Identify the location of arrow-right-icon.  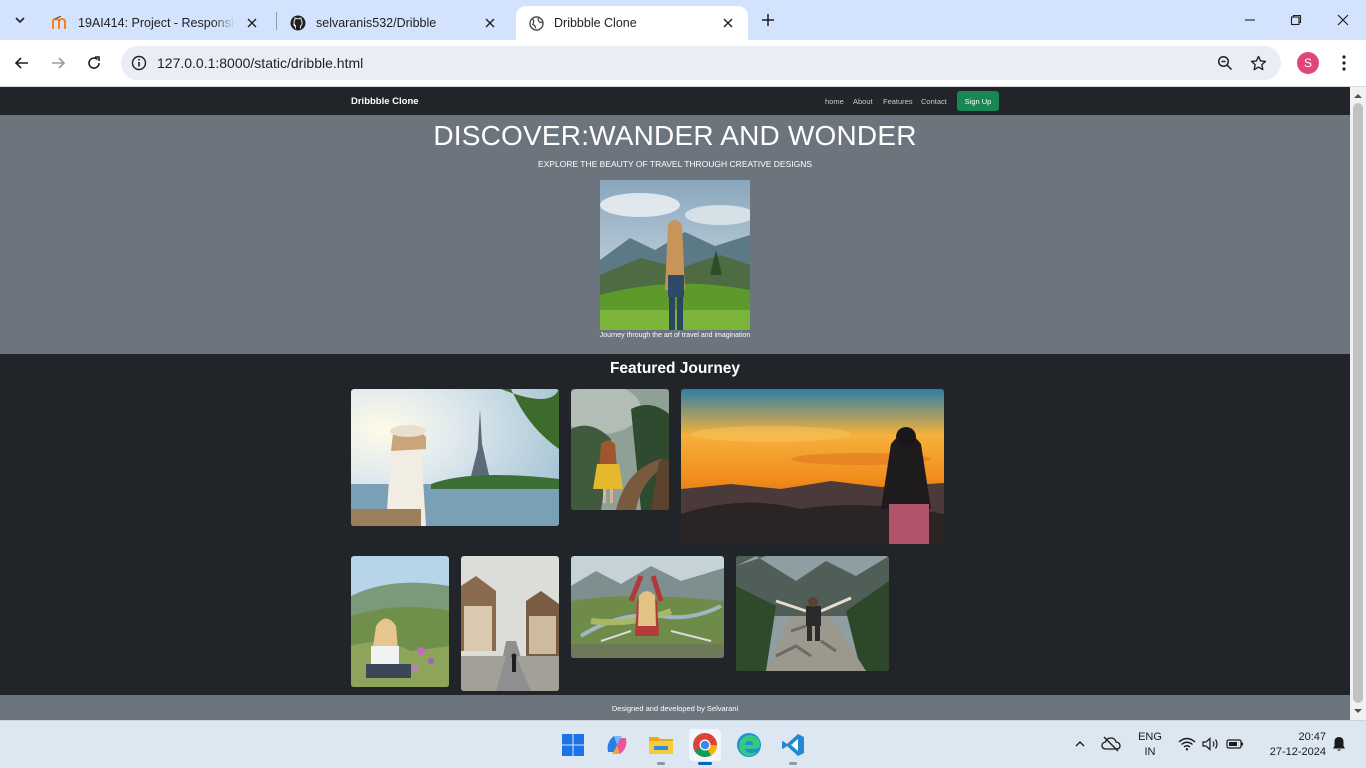
(59, 63).